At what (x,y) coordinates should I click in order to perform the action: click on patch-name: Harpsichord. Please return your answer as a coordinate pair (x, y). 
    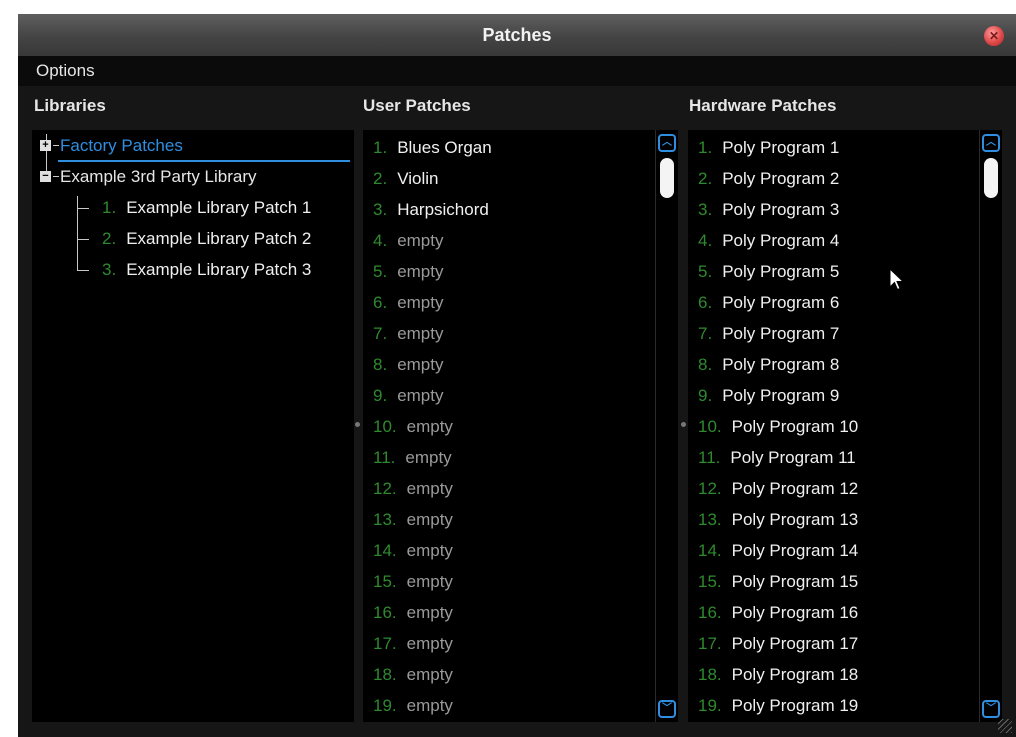
    Looking at the image, I should click on (443, 209).